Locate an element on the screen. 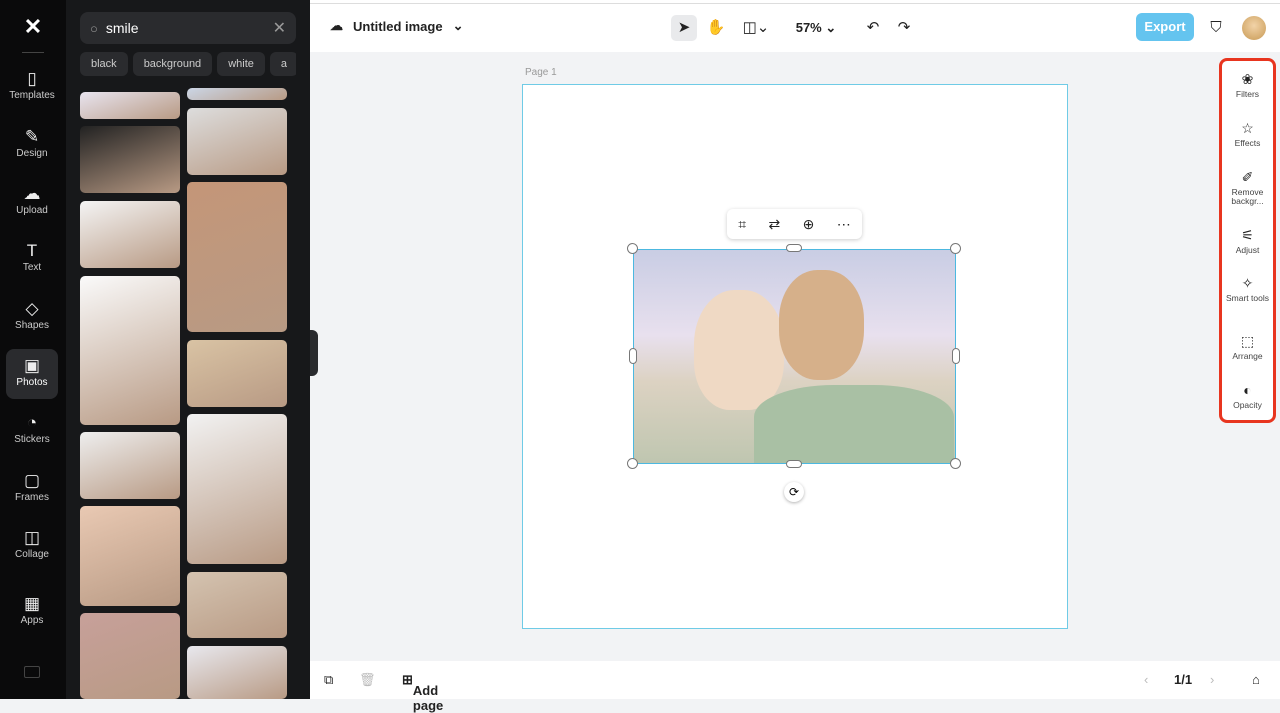 This screenshot has height=713, width=1280. zoom-value: 57% is located at coordinates (808, 27).